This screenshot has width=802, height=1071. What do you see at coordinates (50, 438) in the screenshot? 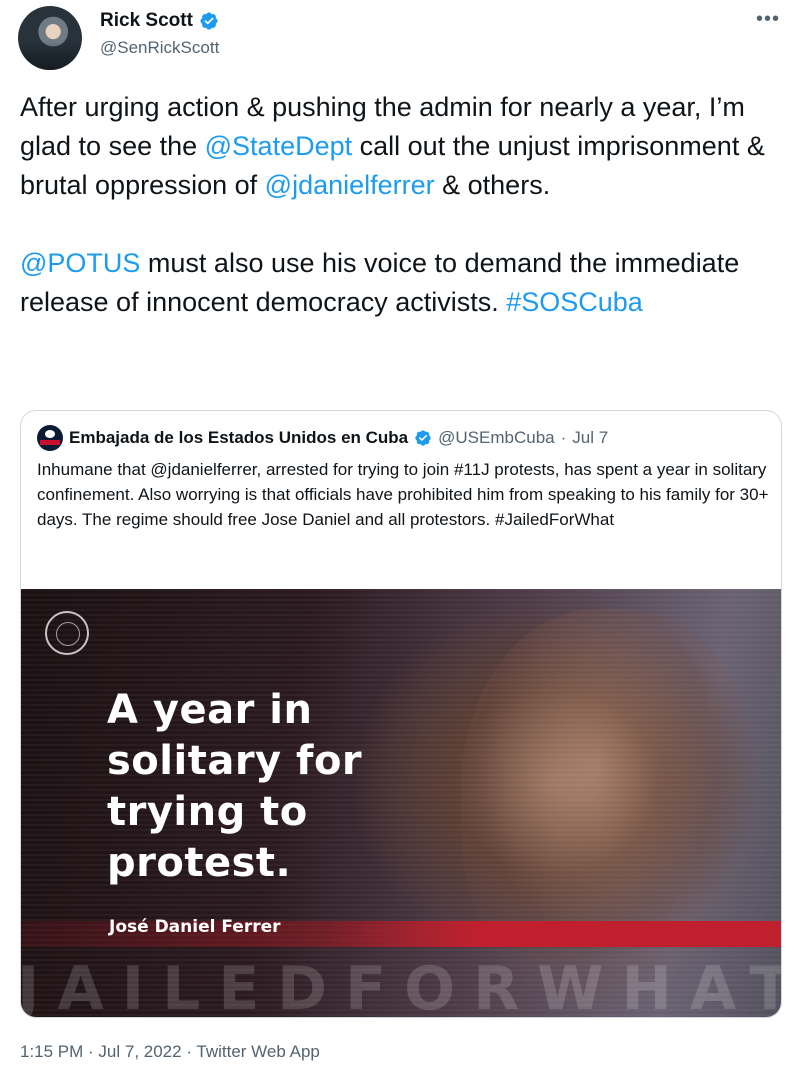
I see `embassy-avatar-icon` at bounding box center [50, 438].